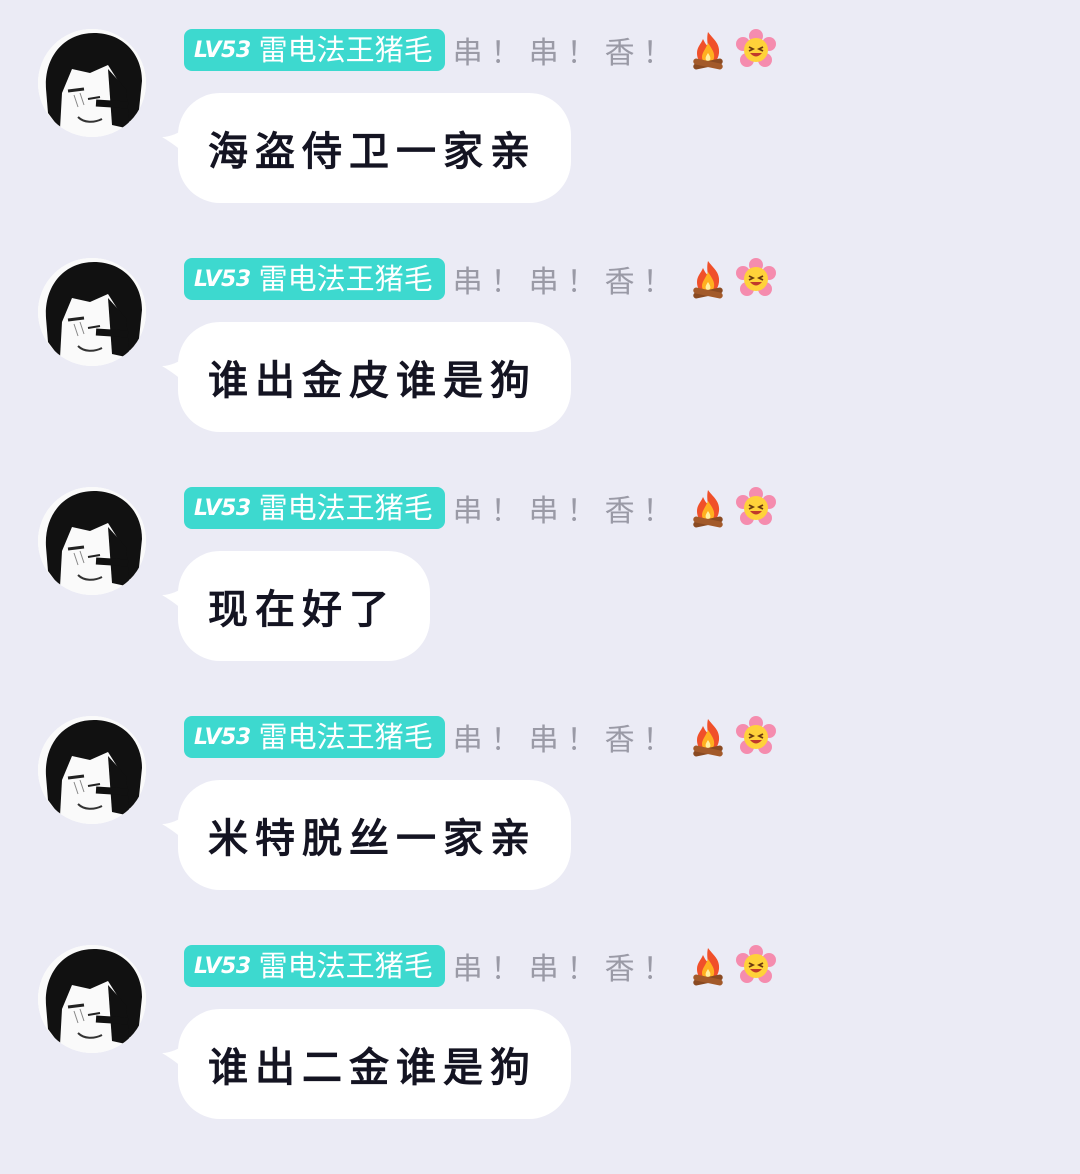 The image size is (1080, 1174). I want to click on message-bubble: 谁出二金谁是狗, so click(374, 1064).